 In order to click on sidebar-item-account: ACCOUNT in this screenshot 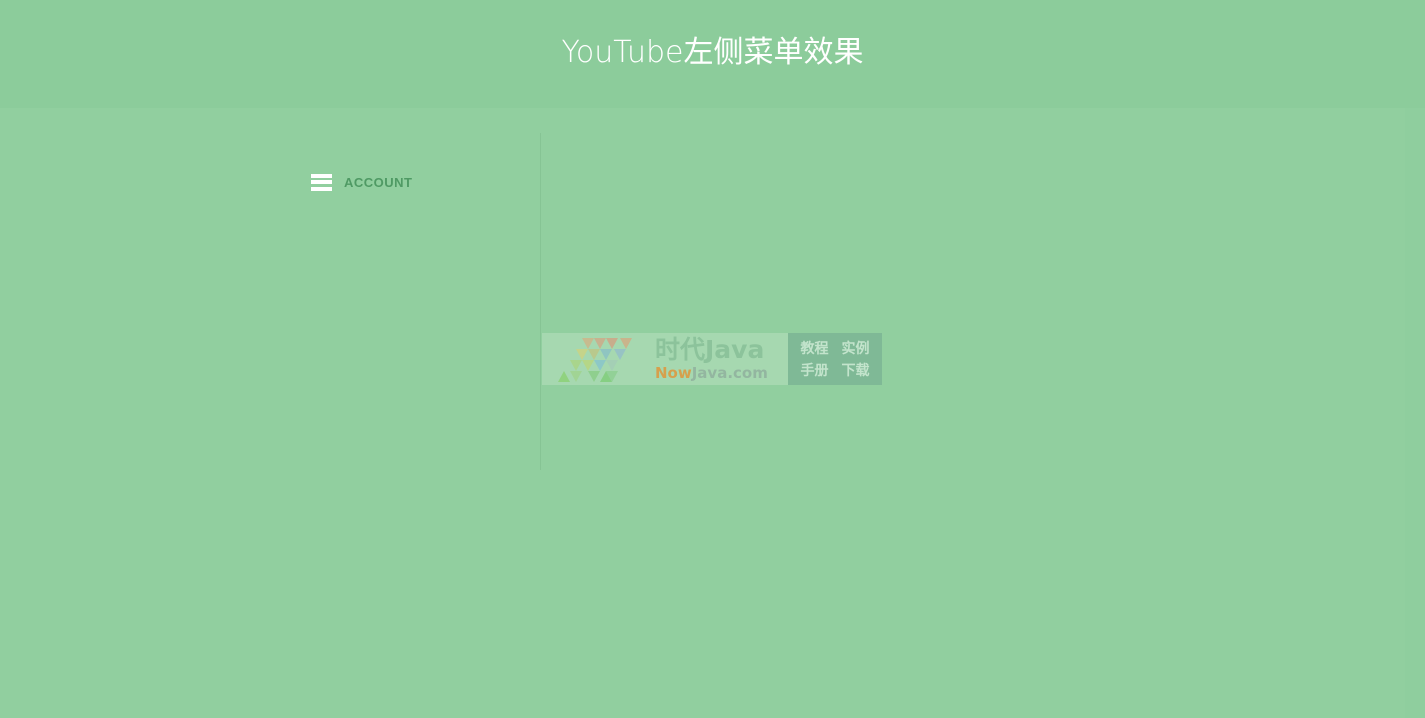, I will do `click(362, 182)`.